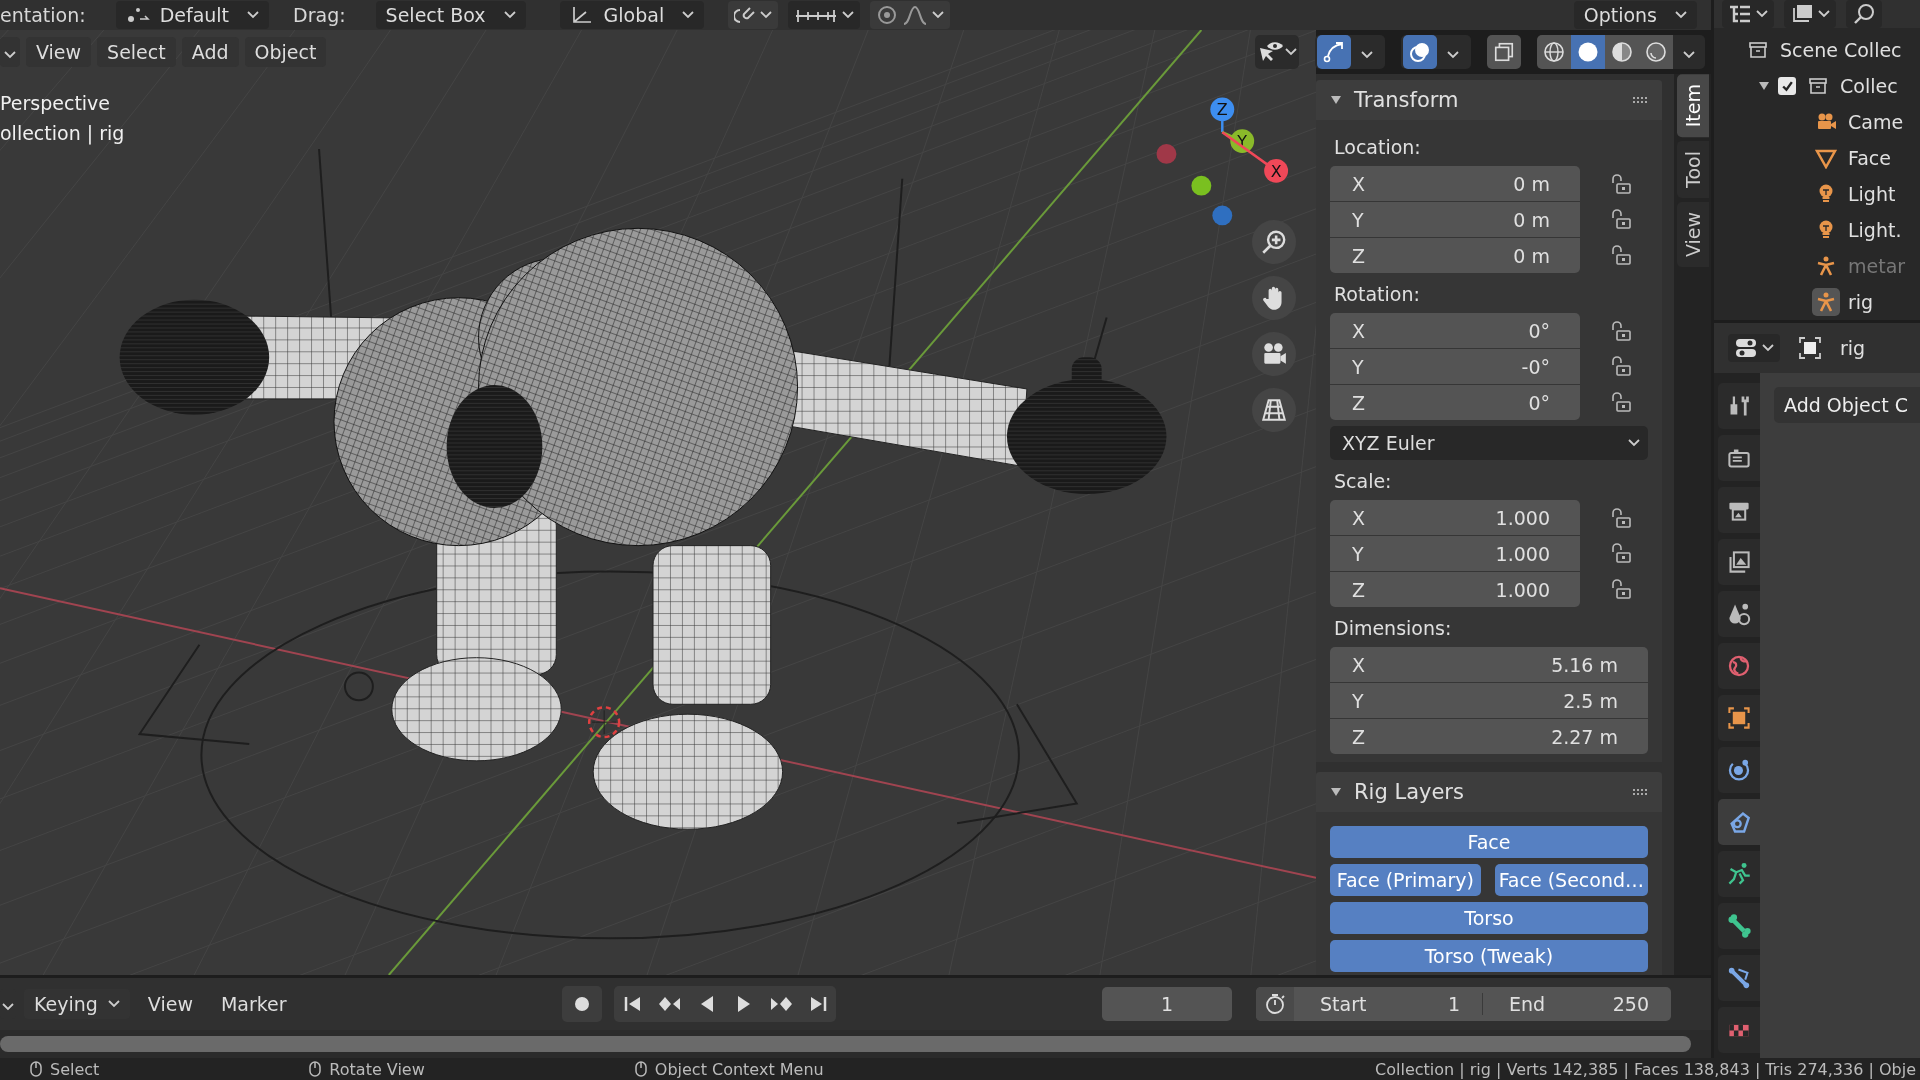 The image size is (1920, 1080). What do you see at coordinates (1876, 122) in the screenshot?
I see `outliner-item: Came` at bounding box center [1876, 122].